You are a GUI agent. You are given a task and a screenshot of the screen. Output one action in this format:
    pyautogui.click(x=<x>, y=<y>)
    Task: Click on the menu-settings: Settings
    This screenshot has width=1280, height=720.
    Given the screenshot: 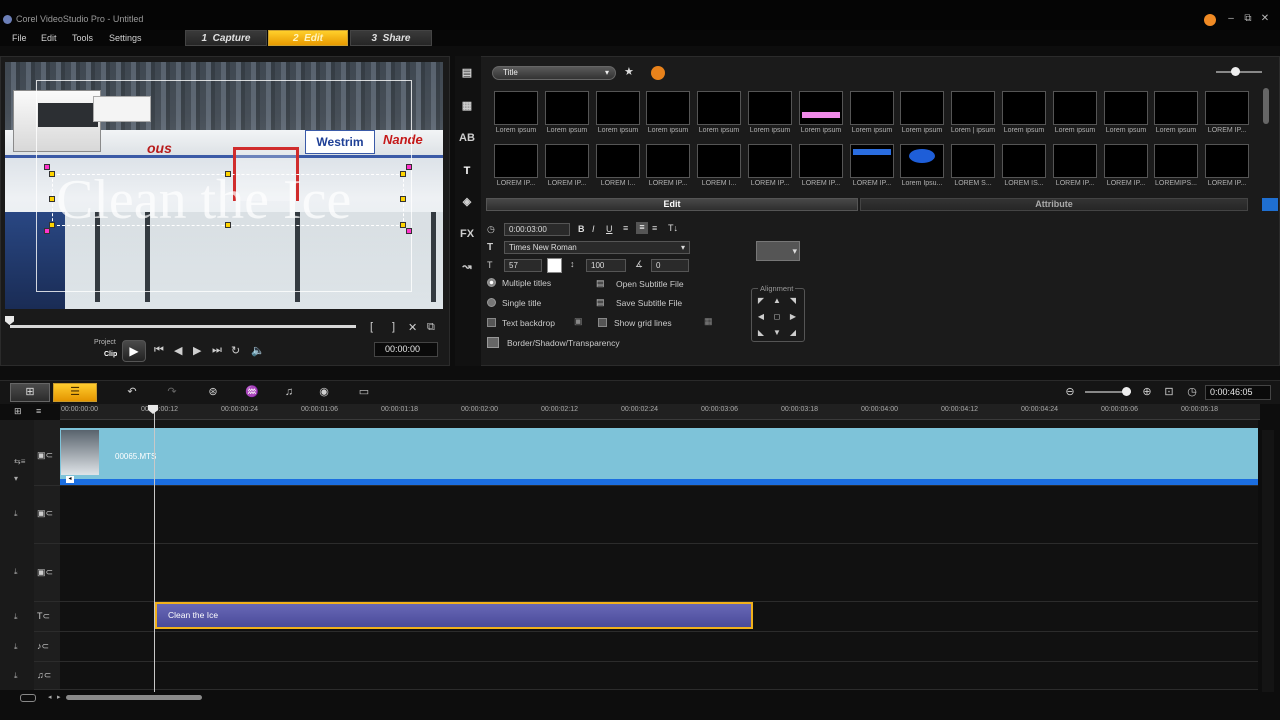 What is the action you would take?
    pyautogui.click(x=125, y=38)
    